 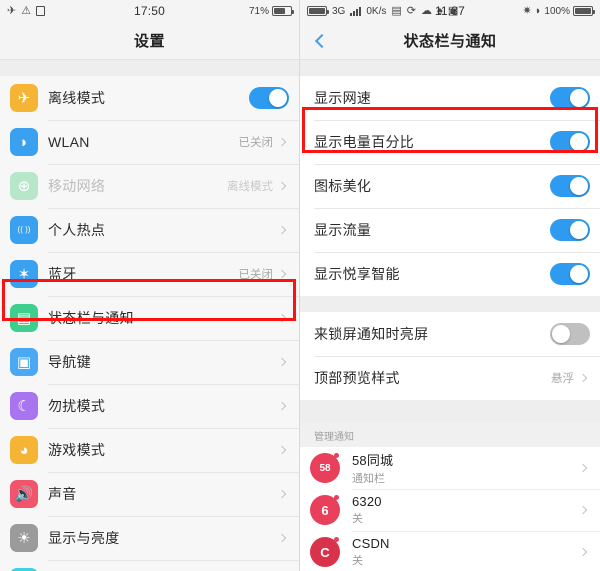 What do you see at coordinates (450, 378) in the screenshot?
I see `notification-setting-row-1: 顶部预览样式 悬浮` at bounding box center [450, 378].